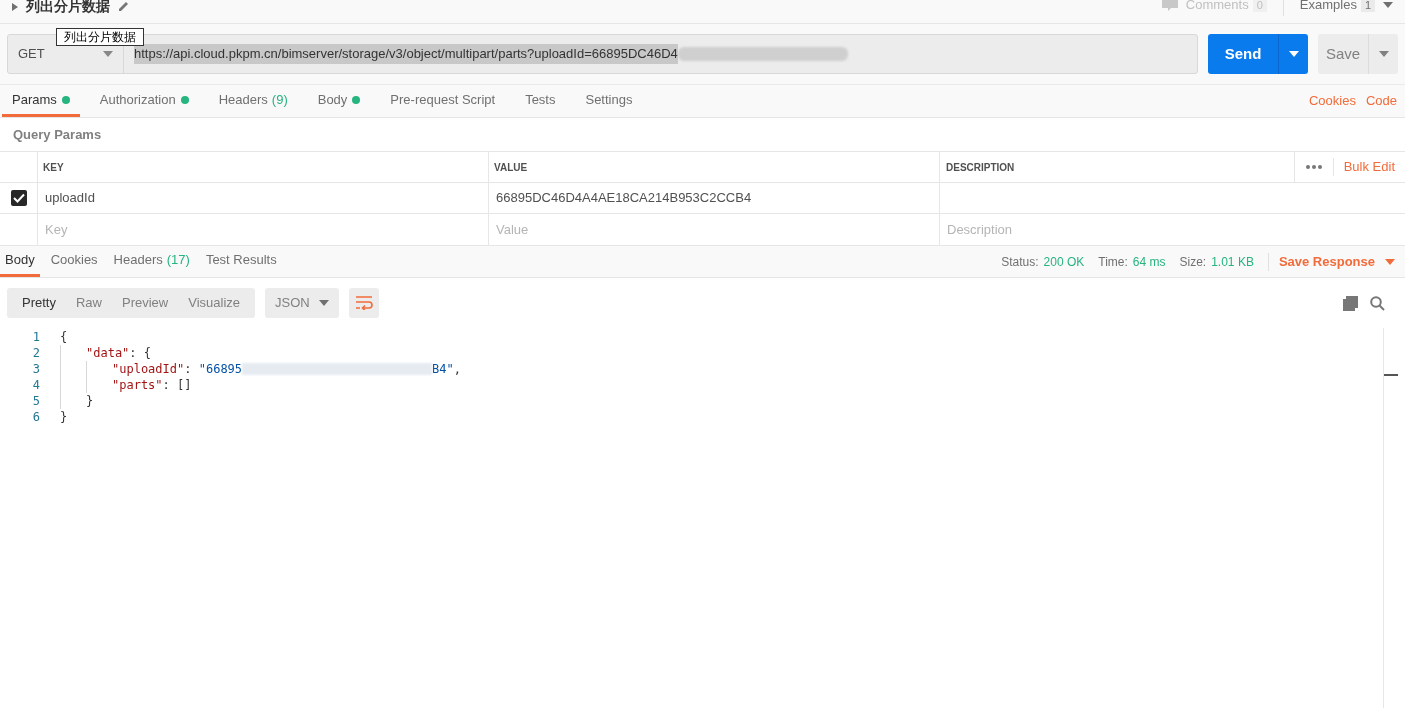 The image size is (1405, 708). I want to click on code-token: B4", so click(443, 369).